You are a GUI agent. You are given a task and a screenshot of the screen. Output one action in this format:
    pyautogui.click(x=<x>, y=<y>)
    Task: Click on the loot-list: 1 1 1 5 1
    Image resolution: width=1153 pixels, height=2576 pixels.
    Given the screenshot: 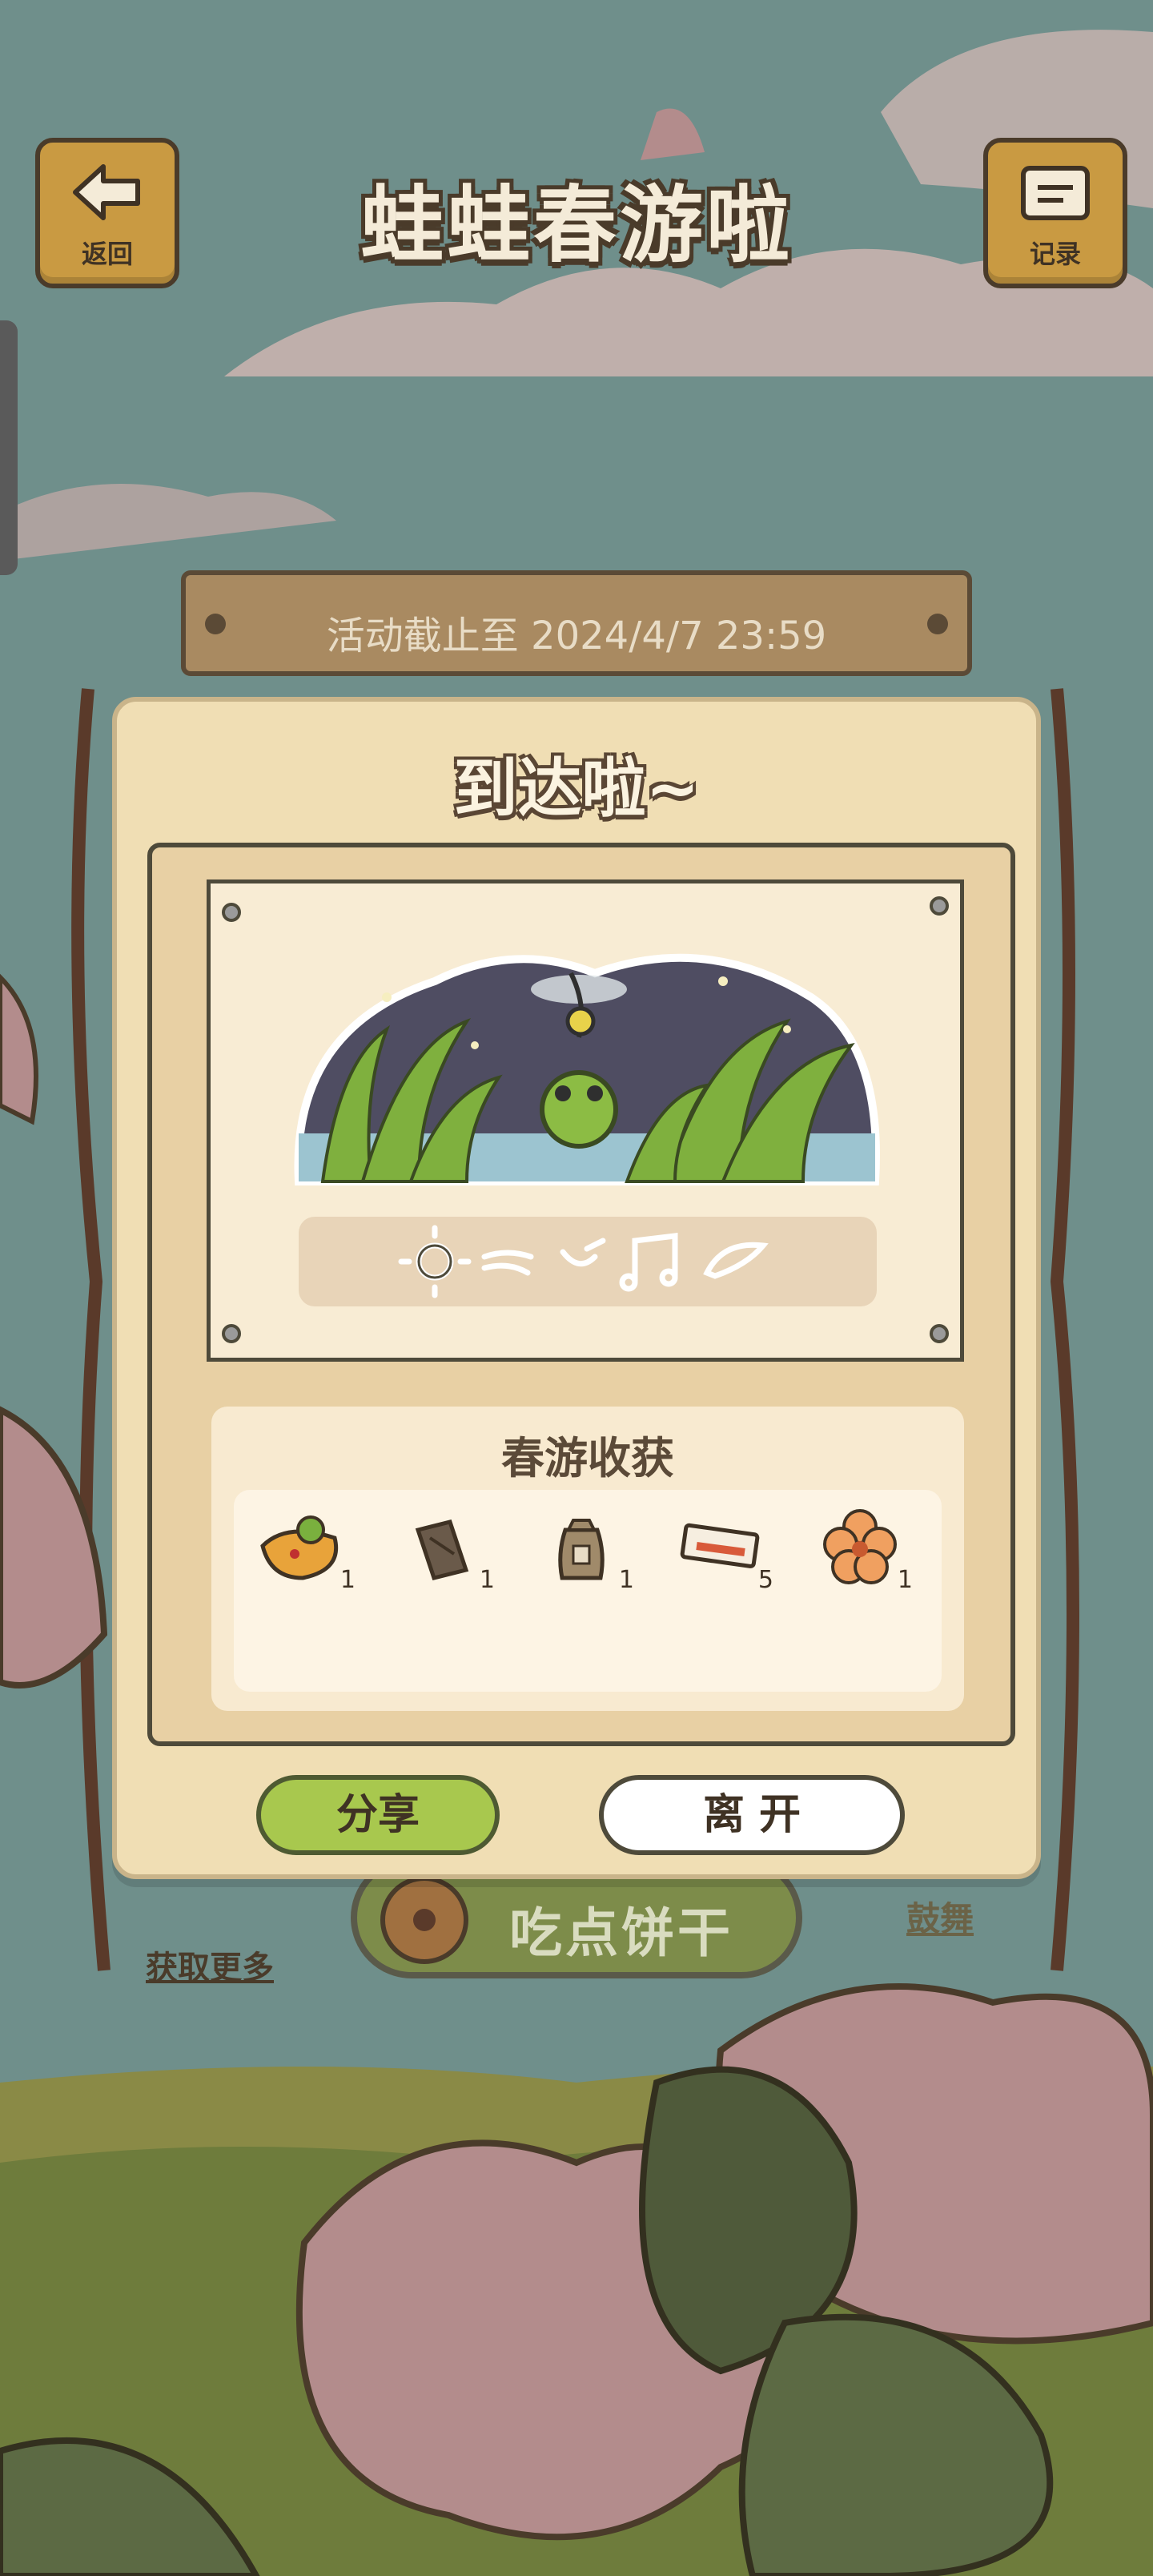 What is the action you would take?
    pyautogui.click(x=588, y=1591)
    